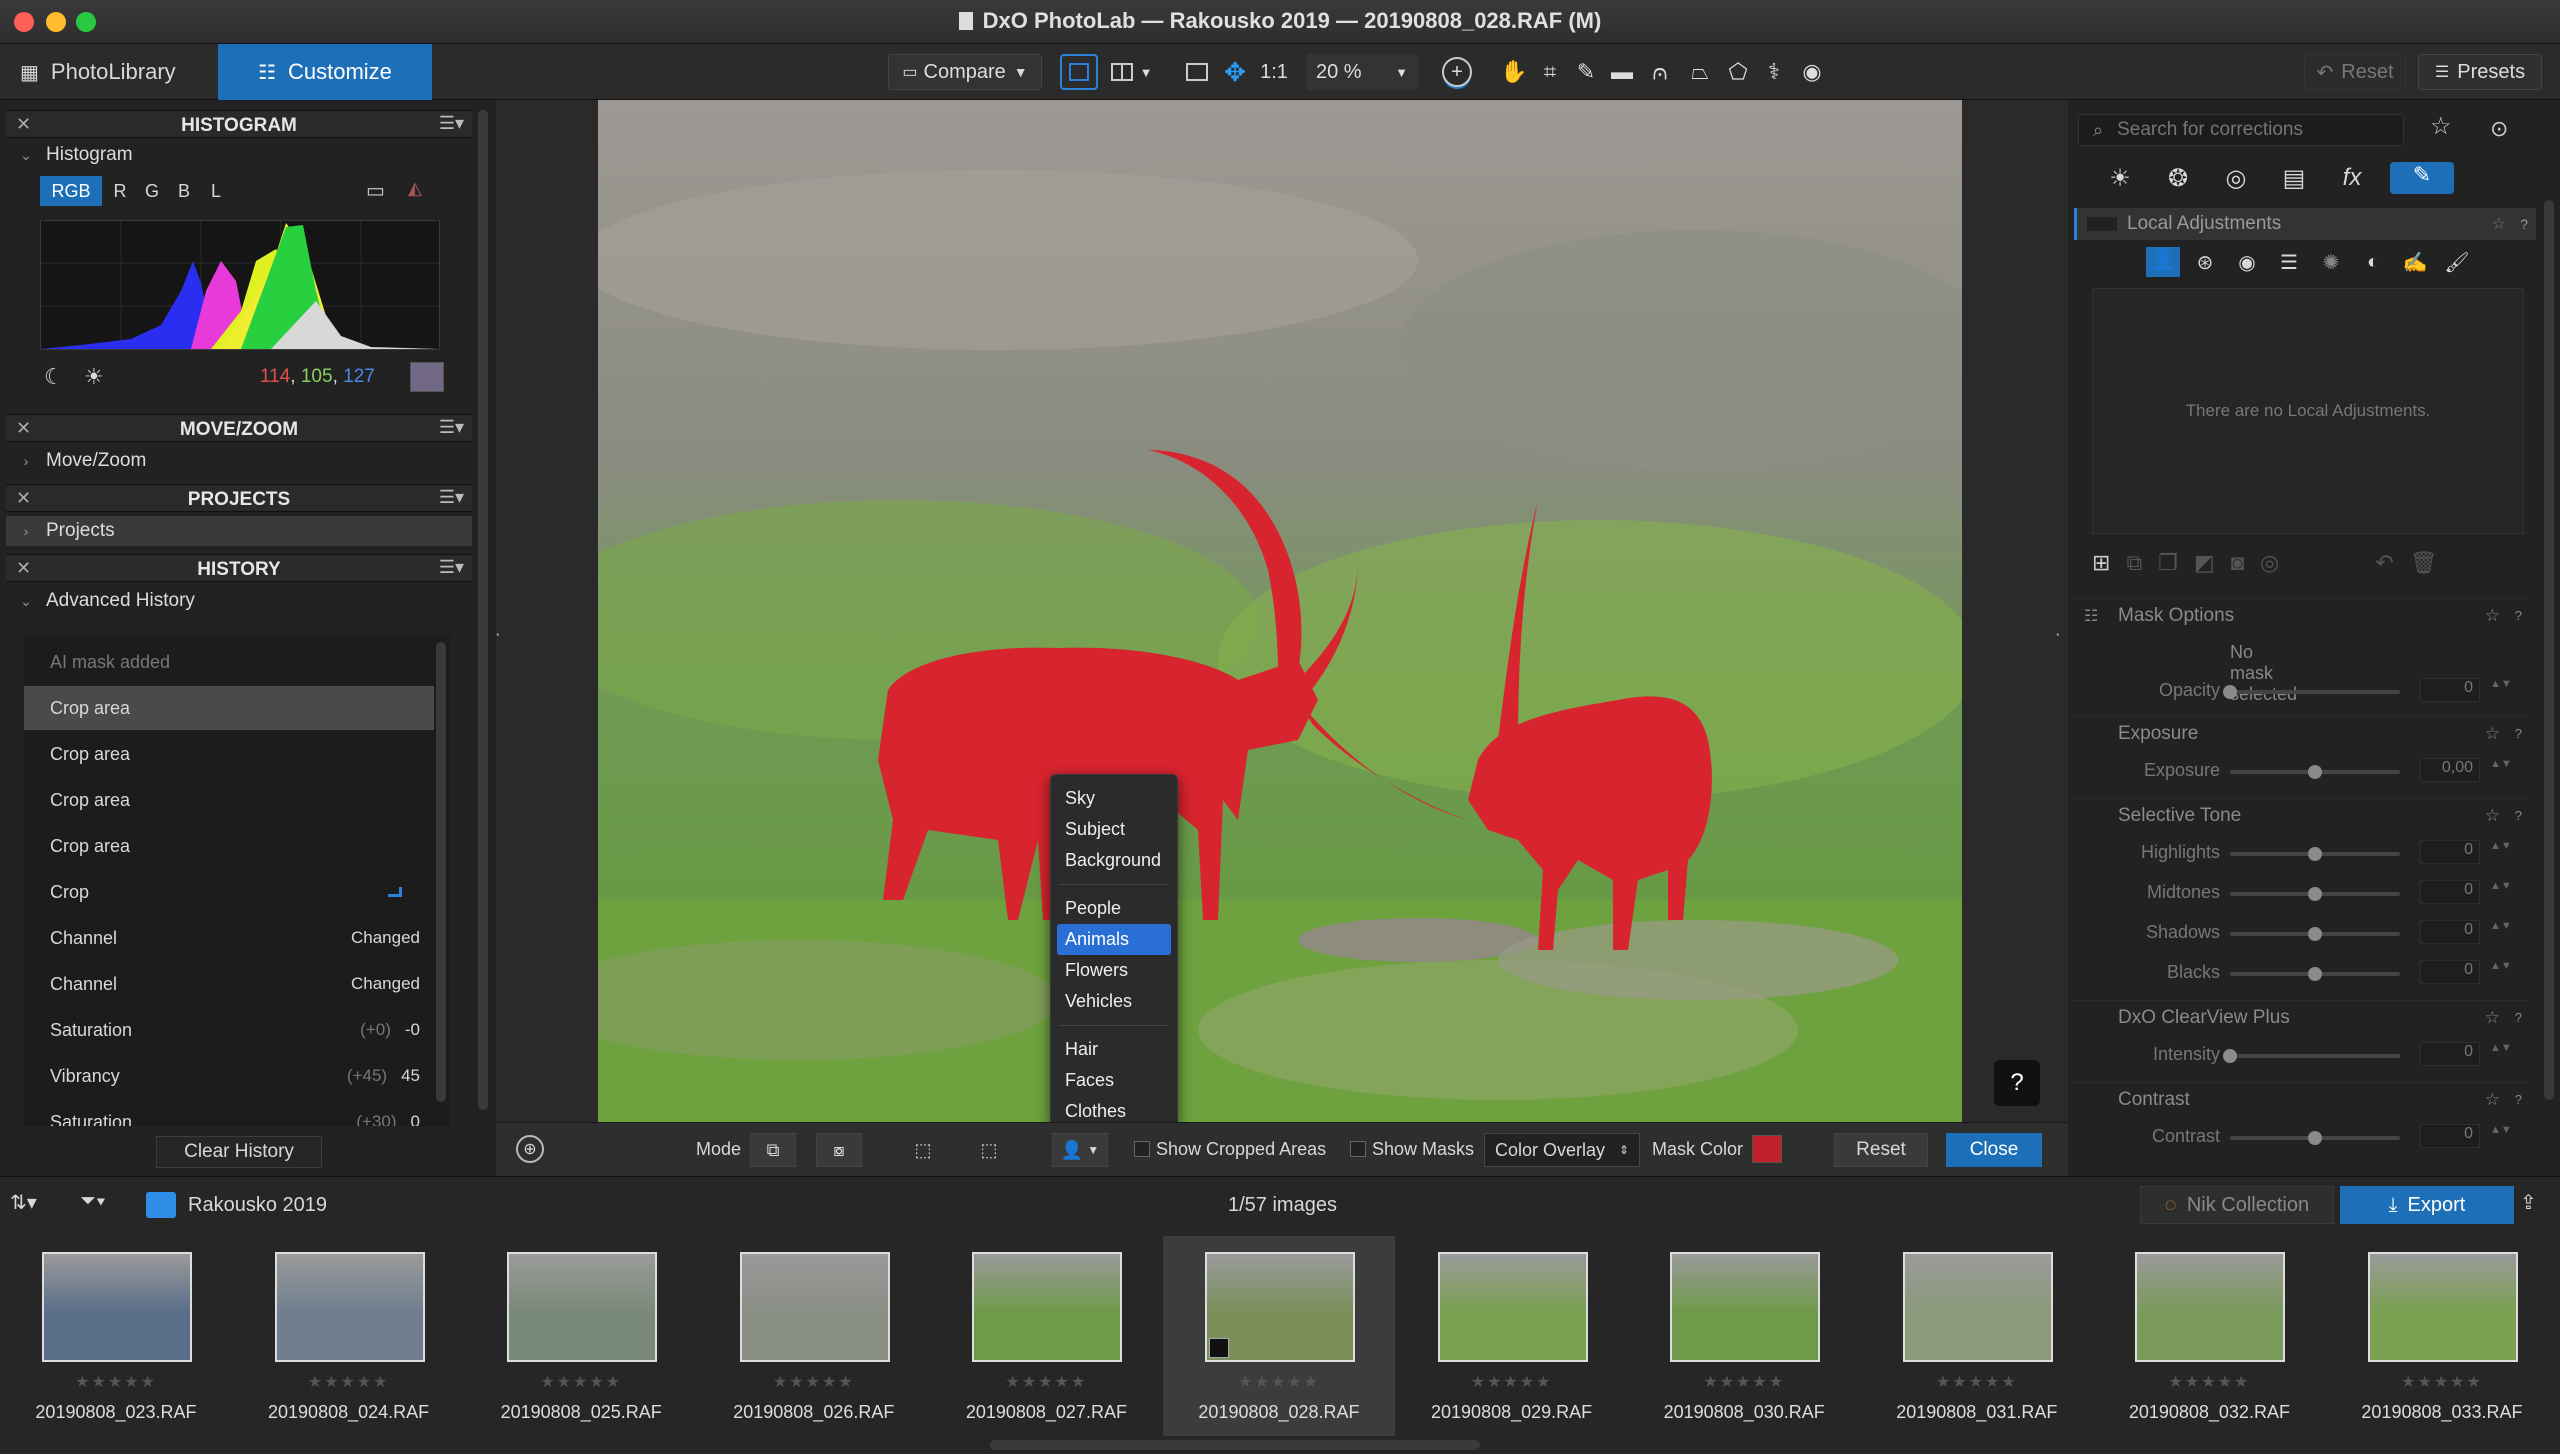  What do you see at coordinates (2424, 565) in the screenshot?
I see `trash-icon: 🗑` at bounding box center [2424, 565].